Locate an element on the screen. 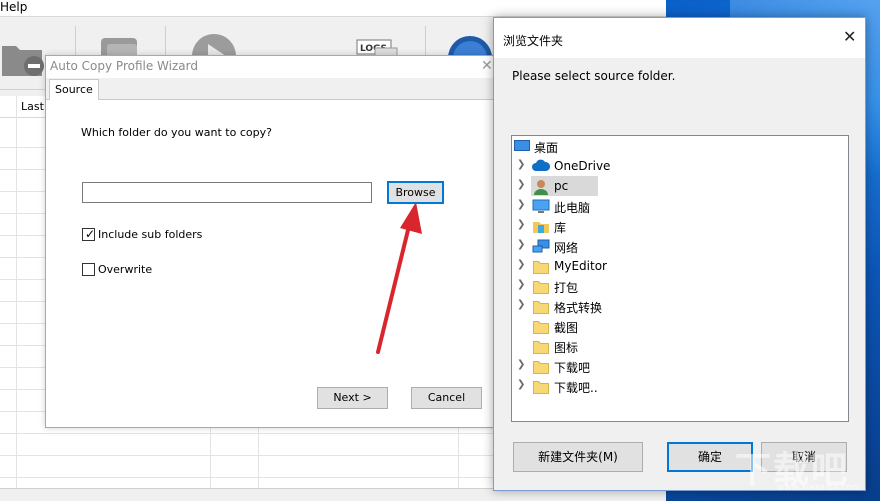  tree-item-format-convert: ❯ 格式转换 is located at coordinates (680, 306).